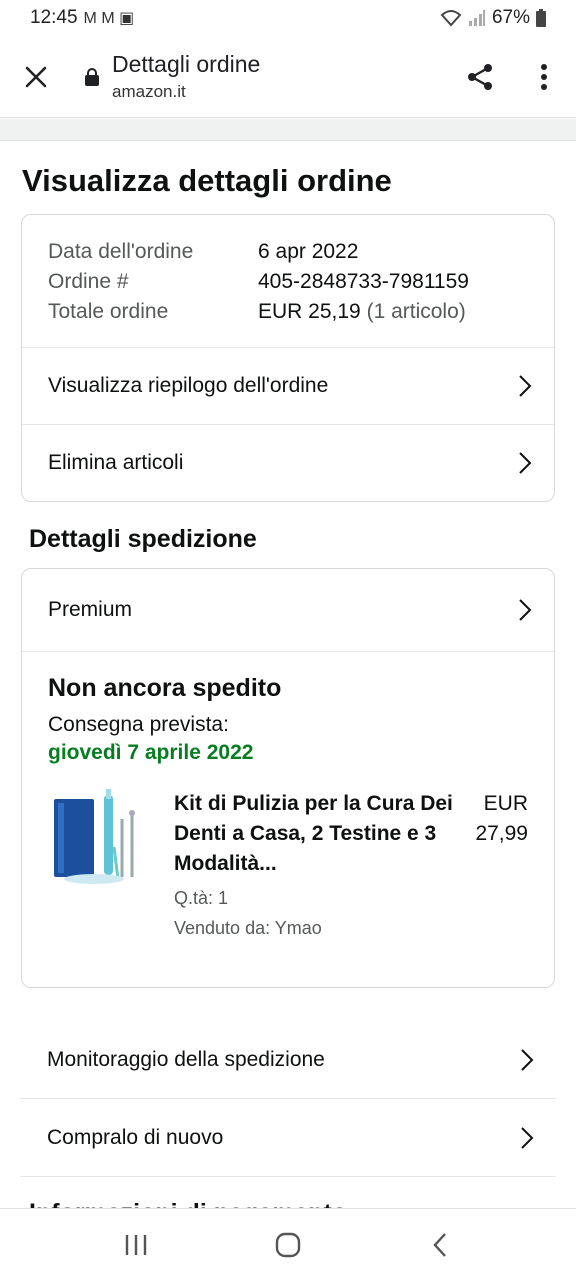  I want to click on wifi-icon, so click(451, 18).